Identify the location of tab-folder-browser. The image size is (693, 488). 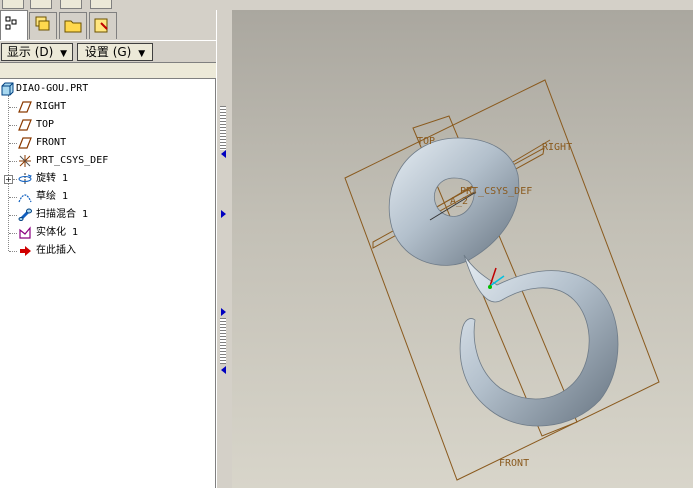
(73, 25).